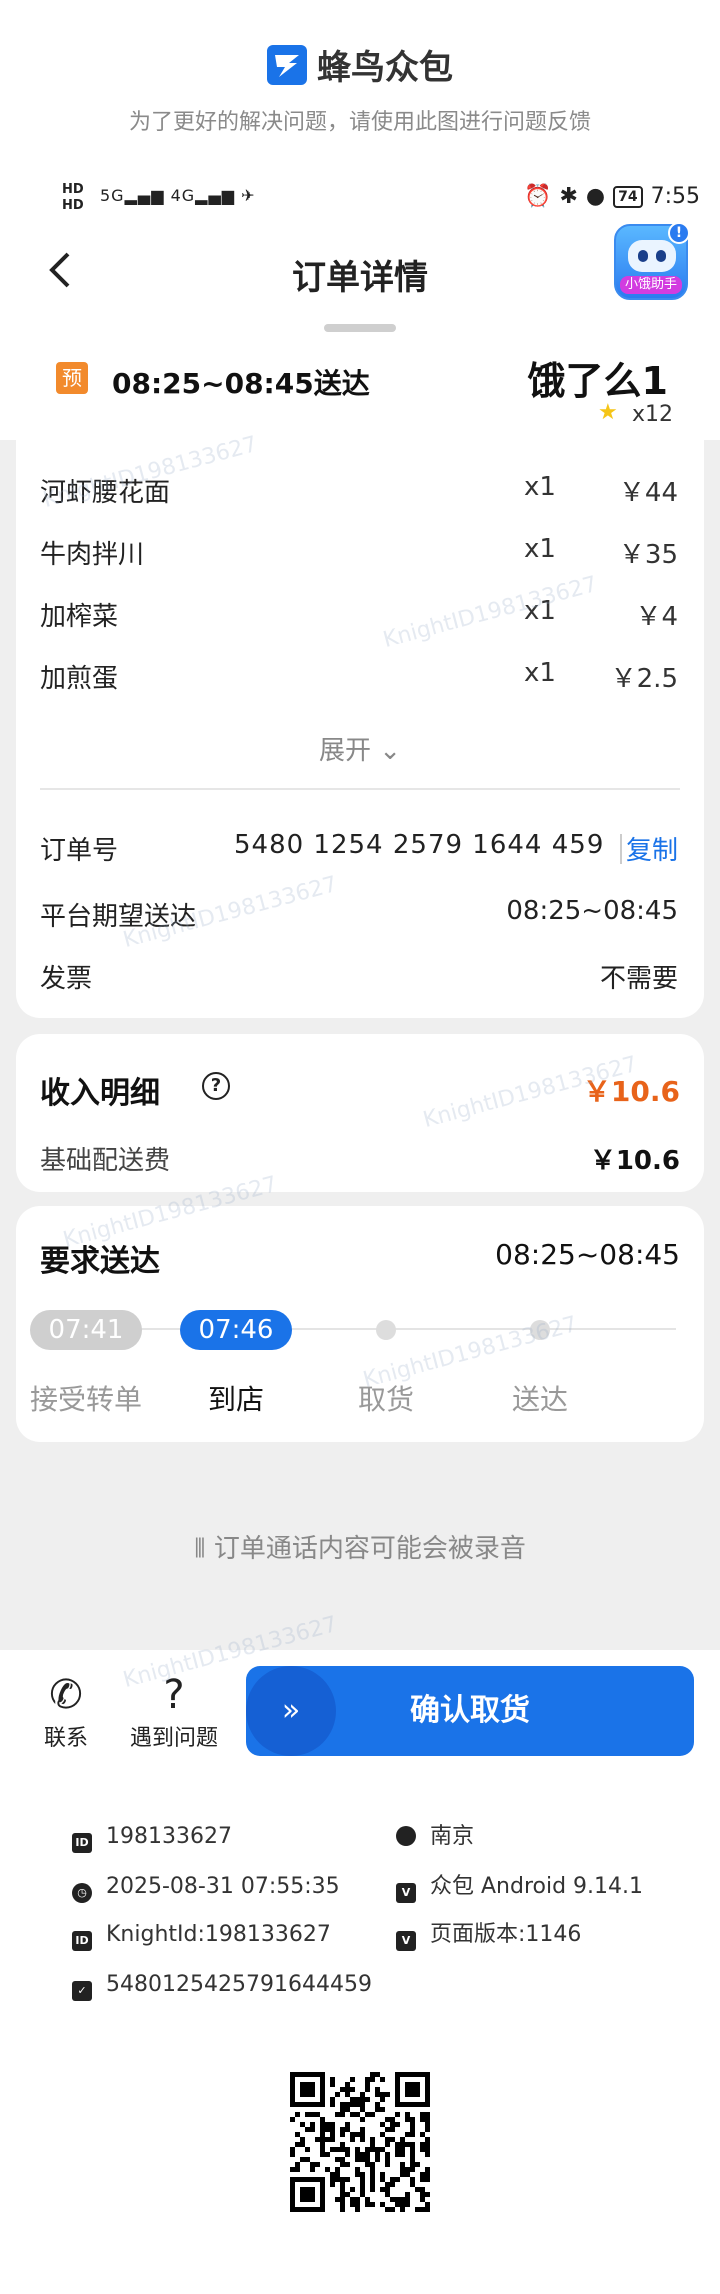  What do you see at coordinates (539, 1399) in the screenshot?
I see `step-deliver: 送达` at bounding box center [539, 1399].